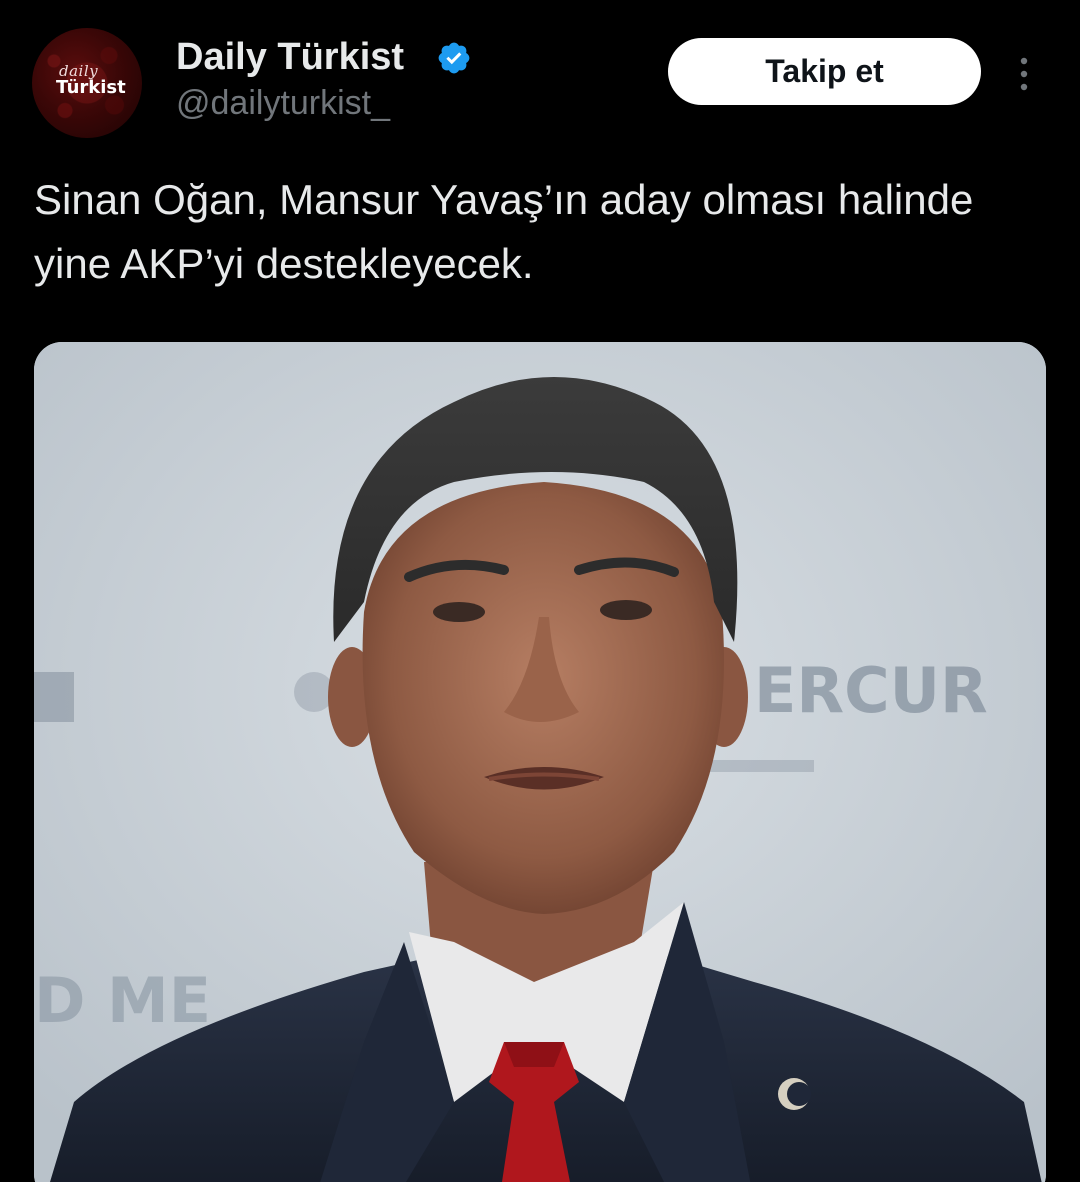 This screenshot has width=1080, height=1182. What do you see at coordinates (871, 690) in the screenshot?
I see `backdrop-text-top: ERCUR` at bounding box center [871, 690].